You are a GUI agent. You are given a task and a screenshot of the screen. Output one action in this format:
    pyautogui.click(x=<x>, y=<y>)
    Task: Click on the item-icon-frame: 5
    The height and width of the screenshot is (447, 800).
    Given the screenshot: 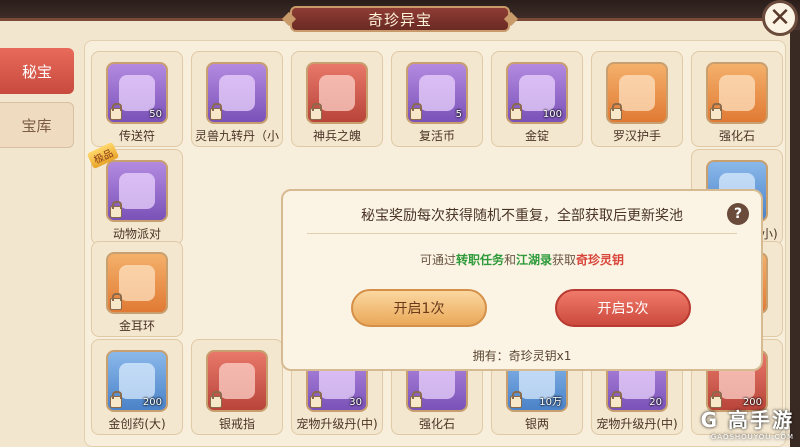 What is the action you would take?
    pyautogui.click(x=437, y=93)
    